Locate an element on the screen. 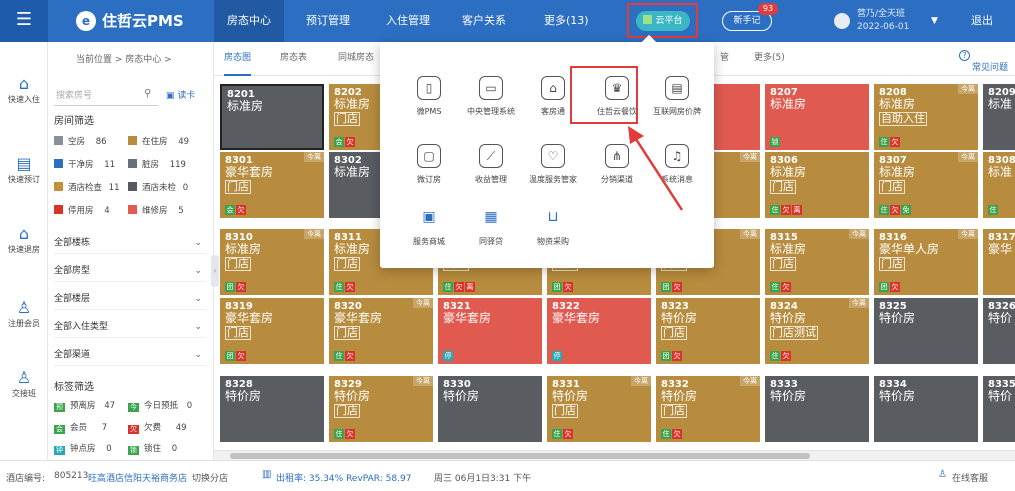 Image resolution: width=1015 pixels, height=491 pixels. nav-reservation: 预订管理 is located at coordinates (328, 21).